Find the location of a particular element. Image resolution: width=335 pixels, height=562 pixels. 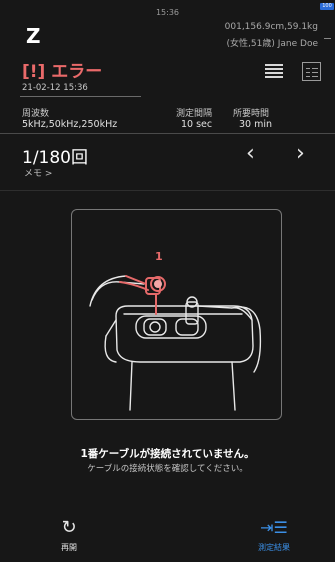

app-logo: Z is located at coordinates (33, 36).